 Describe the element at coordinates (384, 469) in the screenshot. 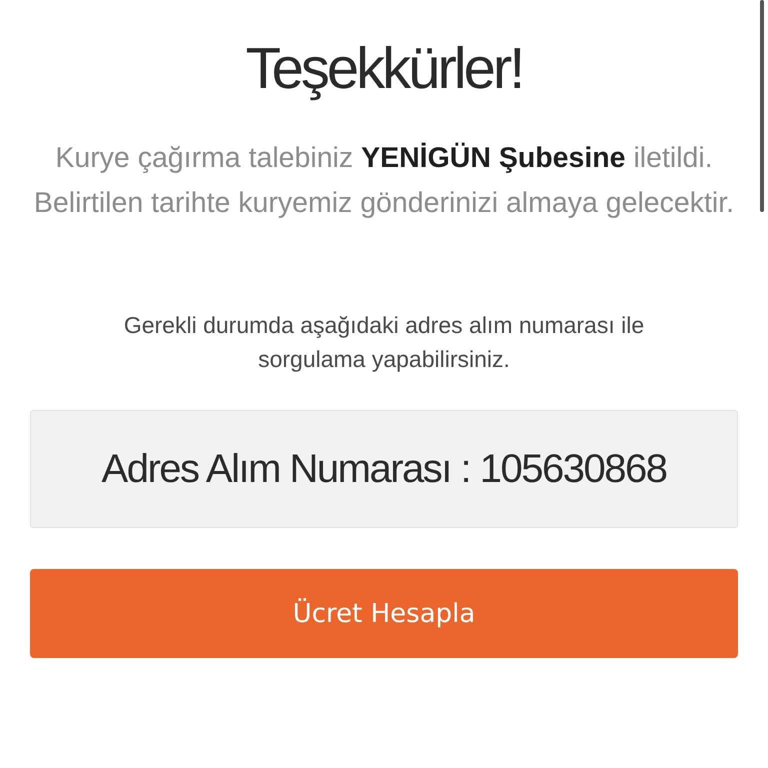

I see `reference-number: Adres Alım Numarası : 105630868` at that location.